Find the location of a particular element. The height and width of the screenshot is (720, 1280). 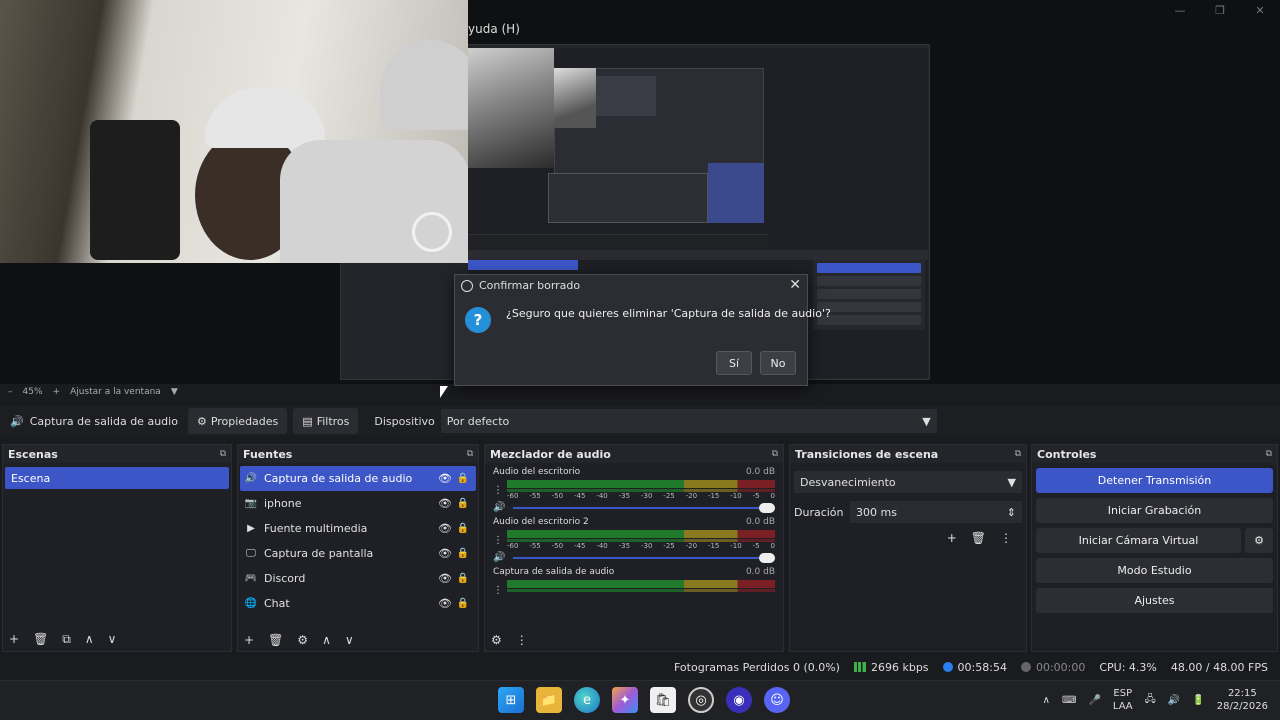

battery-icon: 🔋 is located at coordinates (1198, 700).